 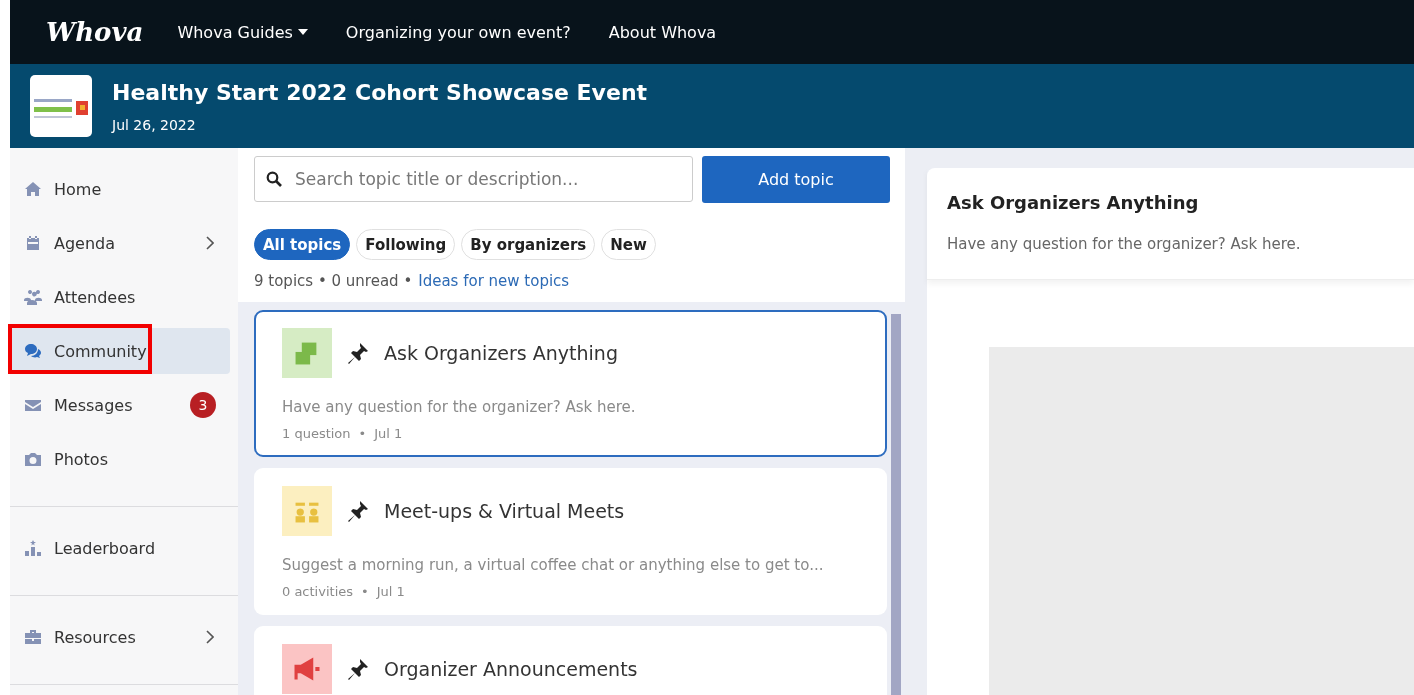 I want to click on scrollbar, so click(x=896, y=504).